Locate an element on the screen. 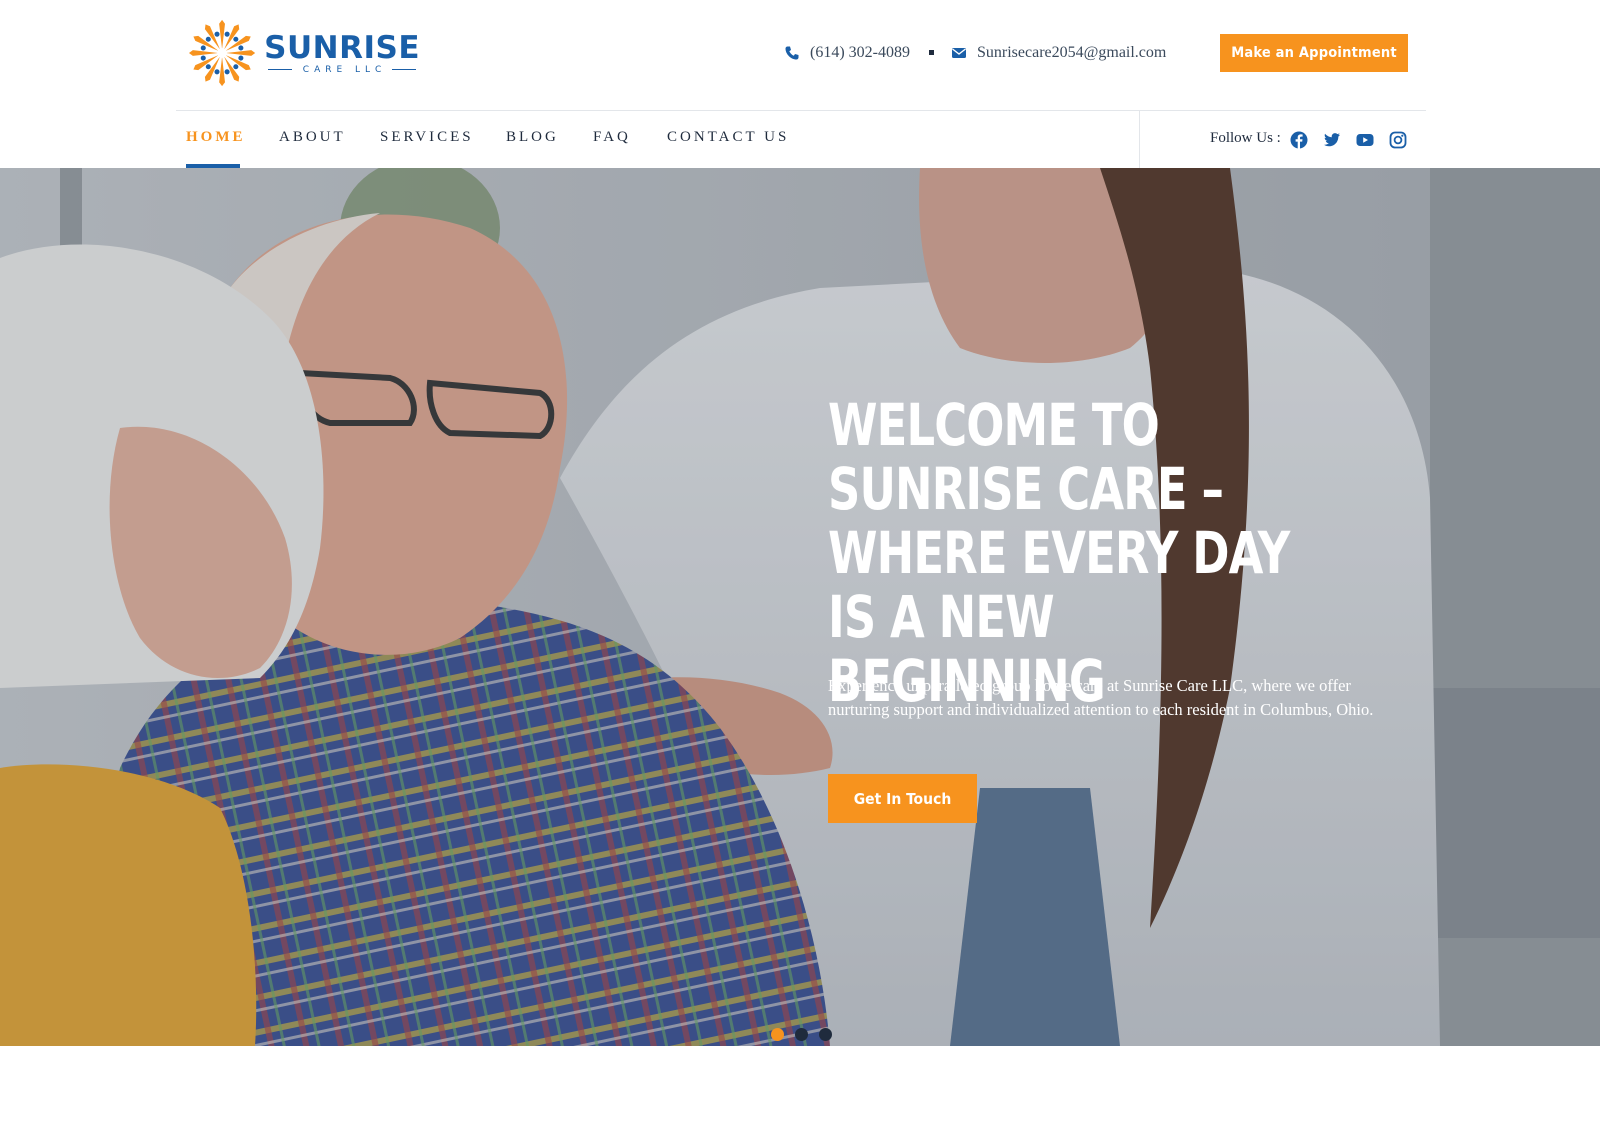  nav-item-about: ABOUT is located at coordinates (312, 137).